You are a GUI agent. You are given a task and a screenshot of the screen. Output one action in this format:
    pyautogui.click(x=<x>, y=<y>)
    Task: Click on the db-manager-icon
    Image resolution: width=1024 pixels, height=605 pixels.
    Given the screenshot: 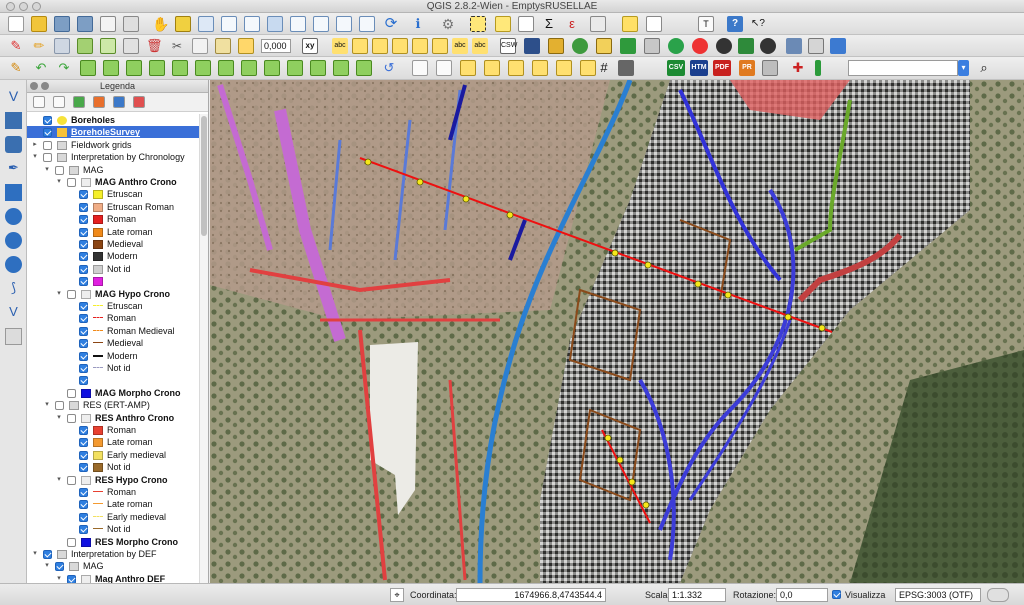 What is the action you would take?
    pyautogui.click(x=556, y=46)
    